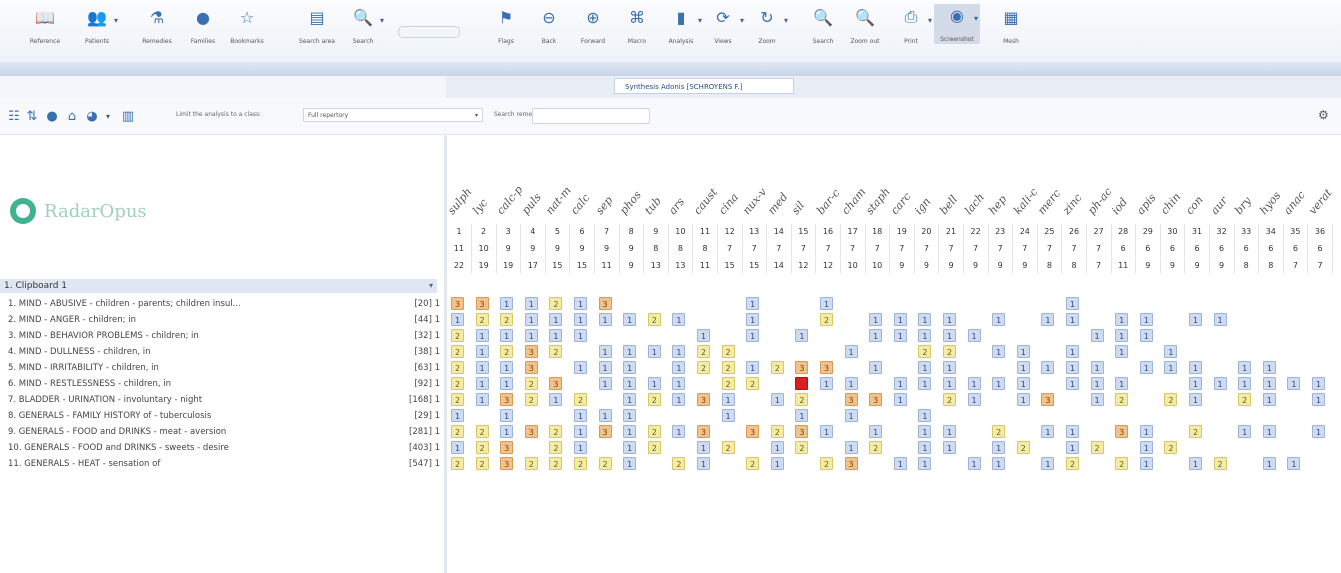  I want to click on remedy-header: hyos, so click(1270, 203).